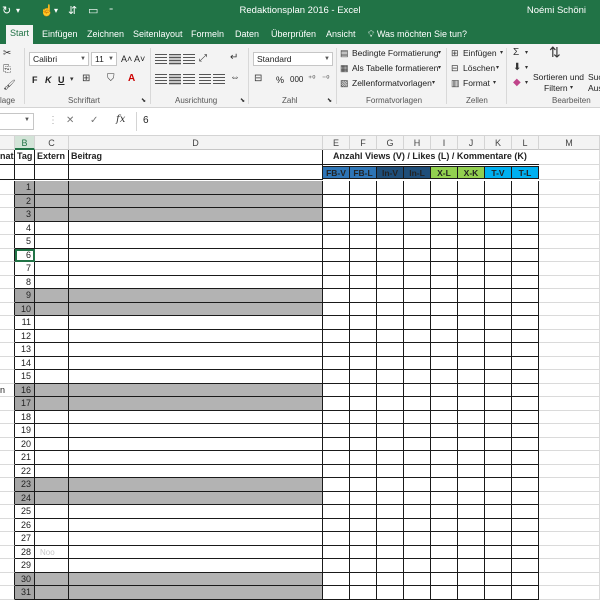 This screenshot has width=600, height=600. I want to click on align-left-icon, so click(161, 79).